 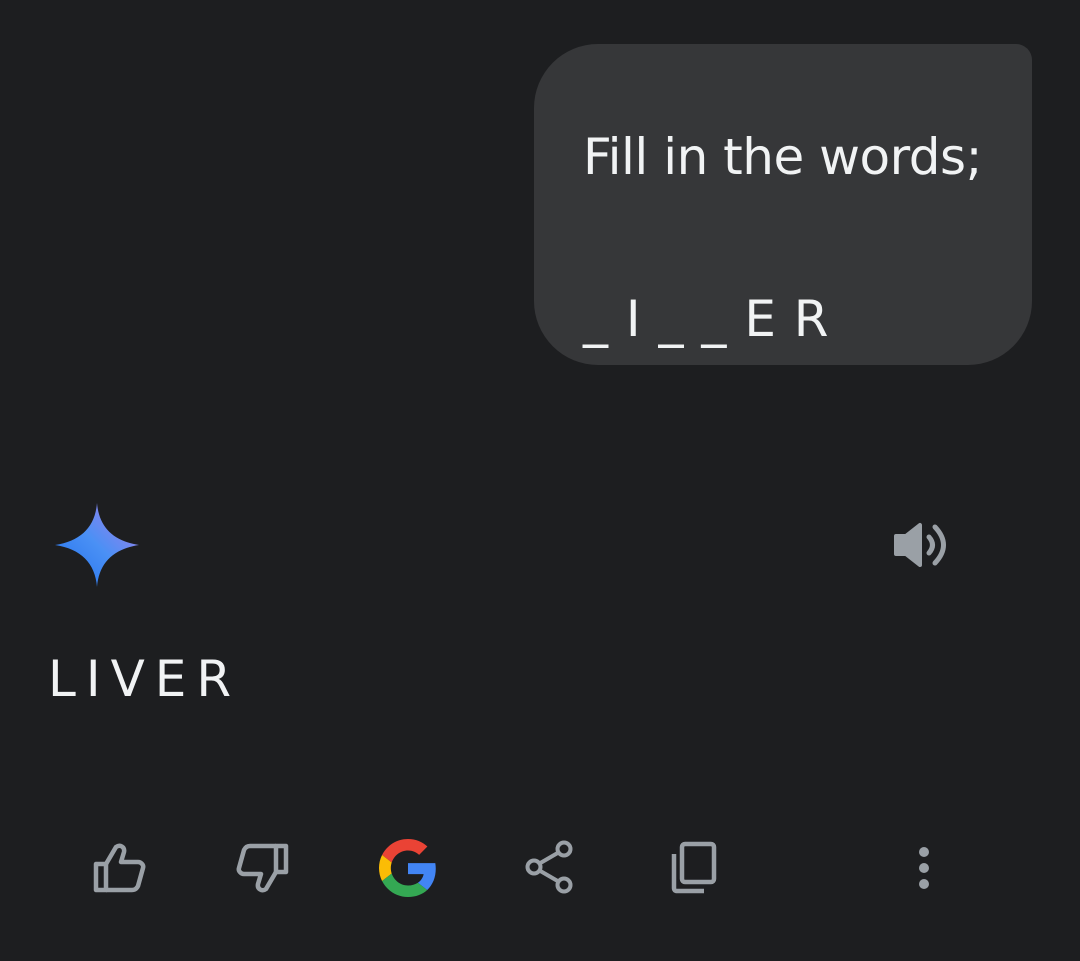 I want to click on volume-icon, so click(x=920, y=545).